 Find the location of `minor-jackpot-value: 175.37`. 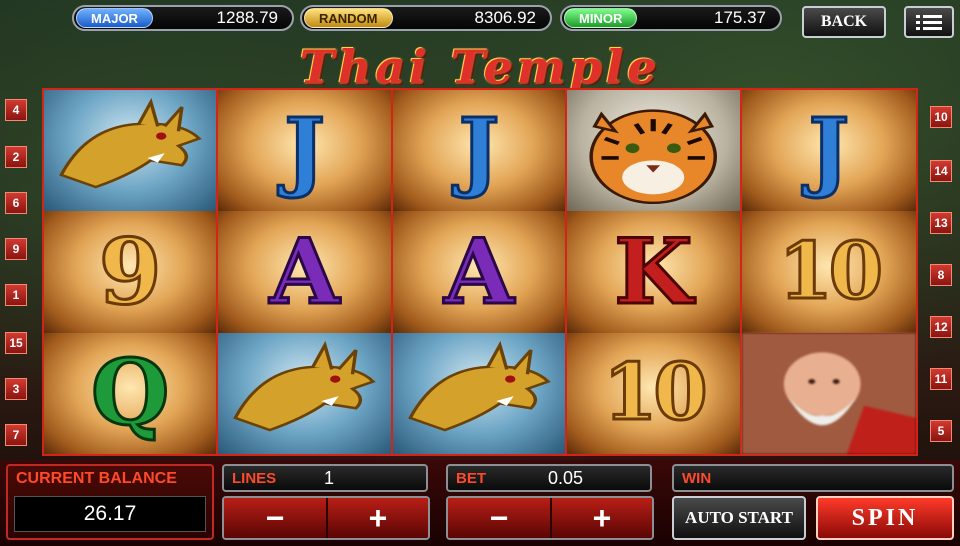

minor-jackpot-value: 175.37 is located at coordinates (740, 17).